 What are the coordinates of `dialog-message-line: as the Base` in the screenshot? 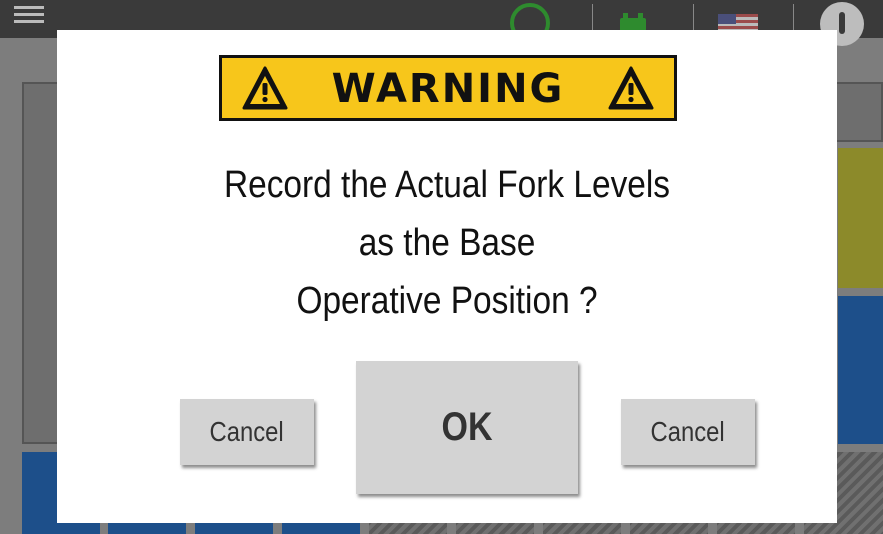 It's located at (447, 243).